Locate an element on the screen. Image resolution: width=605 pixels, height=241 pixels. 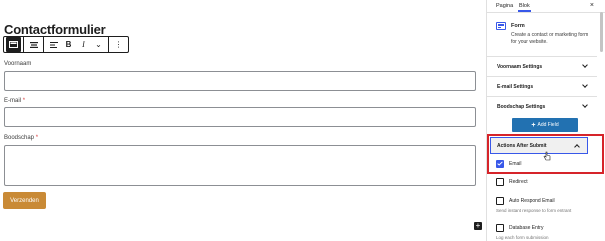
more-formats-chevron-icon: ⌄ is located at coordinates (98, 44).